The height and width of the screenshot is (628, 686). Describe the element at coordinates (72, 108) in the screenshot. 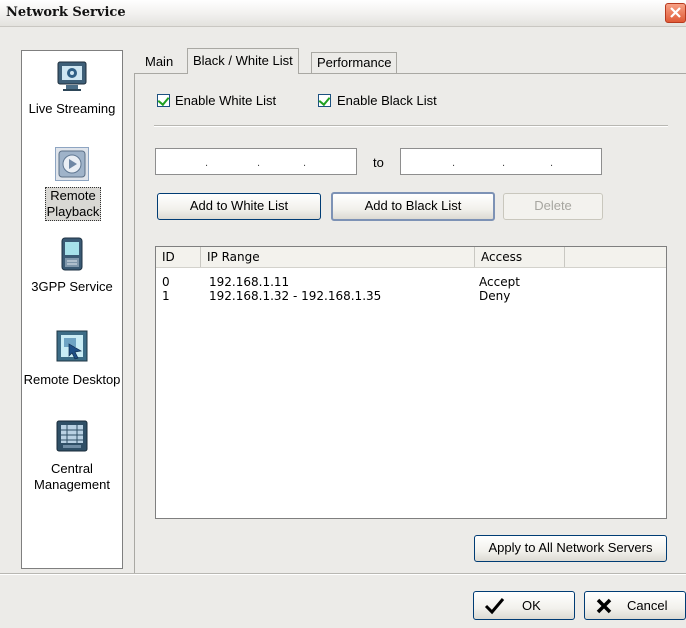

I see `nav-label-live-streaming: Live Streaming` at that location.